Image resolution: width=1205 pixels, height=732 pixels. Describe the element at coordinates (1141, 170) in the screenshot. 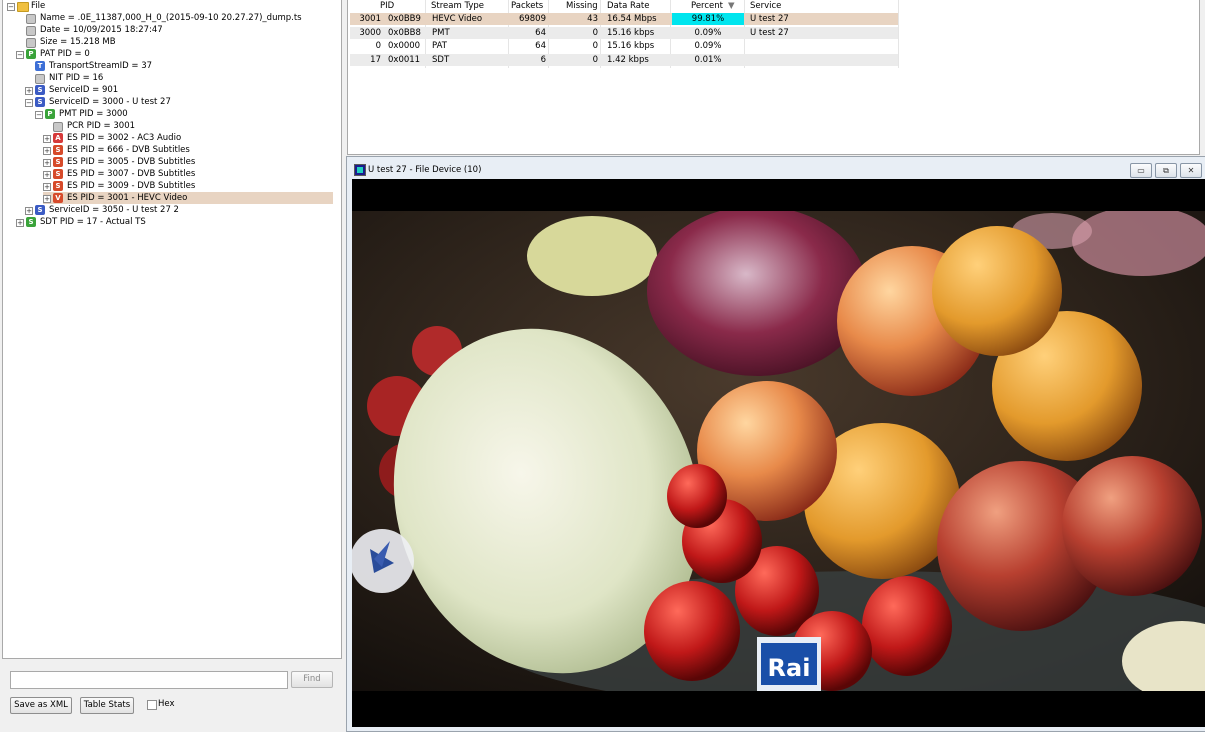

I see `minimize-button: ▭` at that location.